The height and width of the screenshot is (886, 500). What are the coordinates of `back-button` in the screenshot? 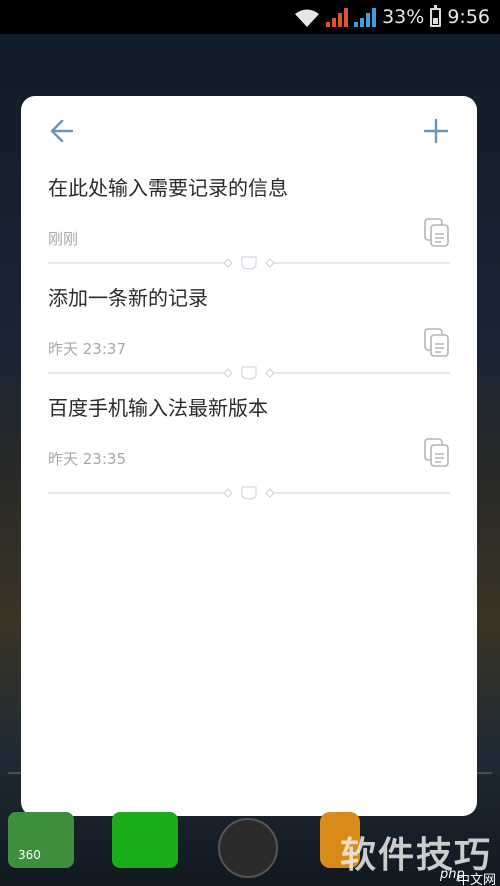 It's located at (62, 131).